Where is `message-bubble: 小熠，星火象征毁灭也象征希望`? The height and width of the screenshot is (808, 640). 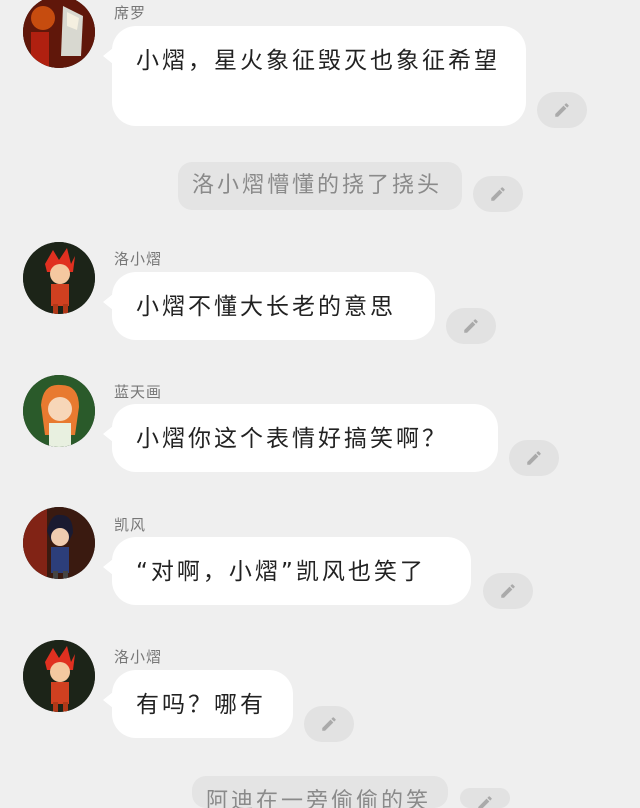 message-bubble: 小熠，星火象征毁灭也象征希望 is located at coordinates (314, 76).